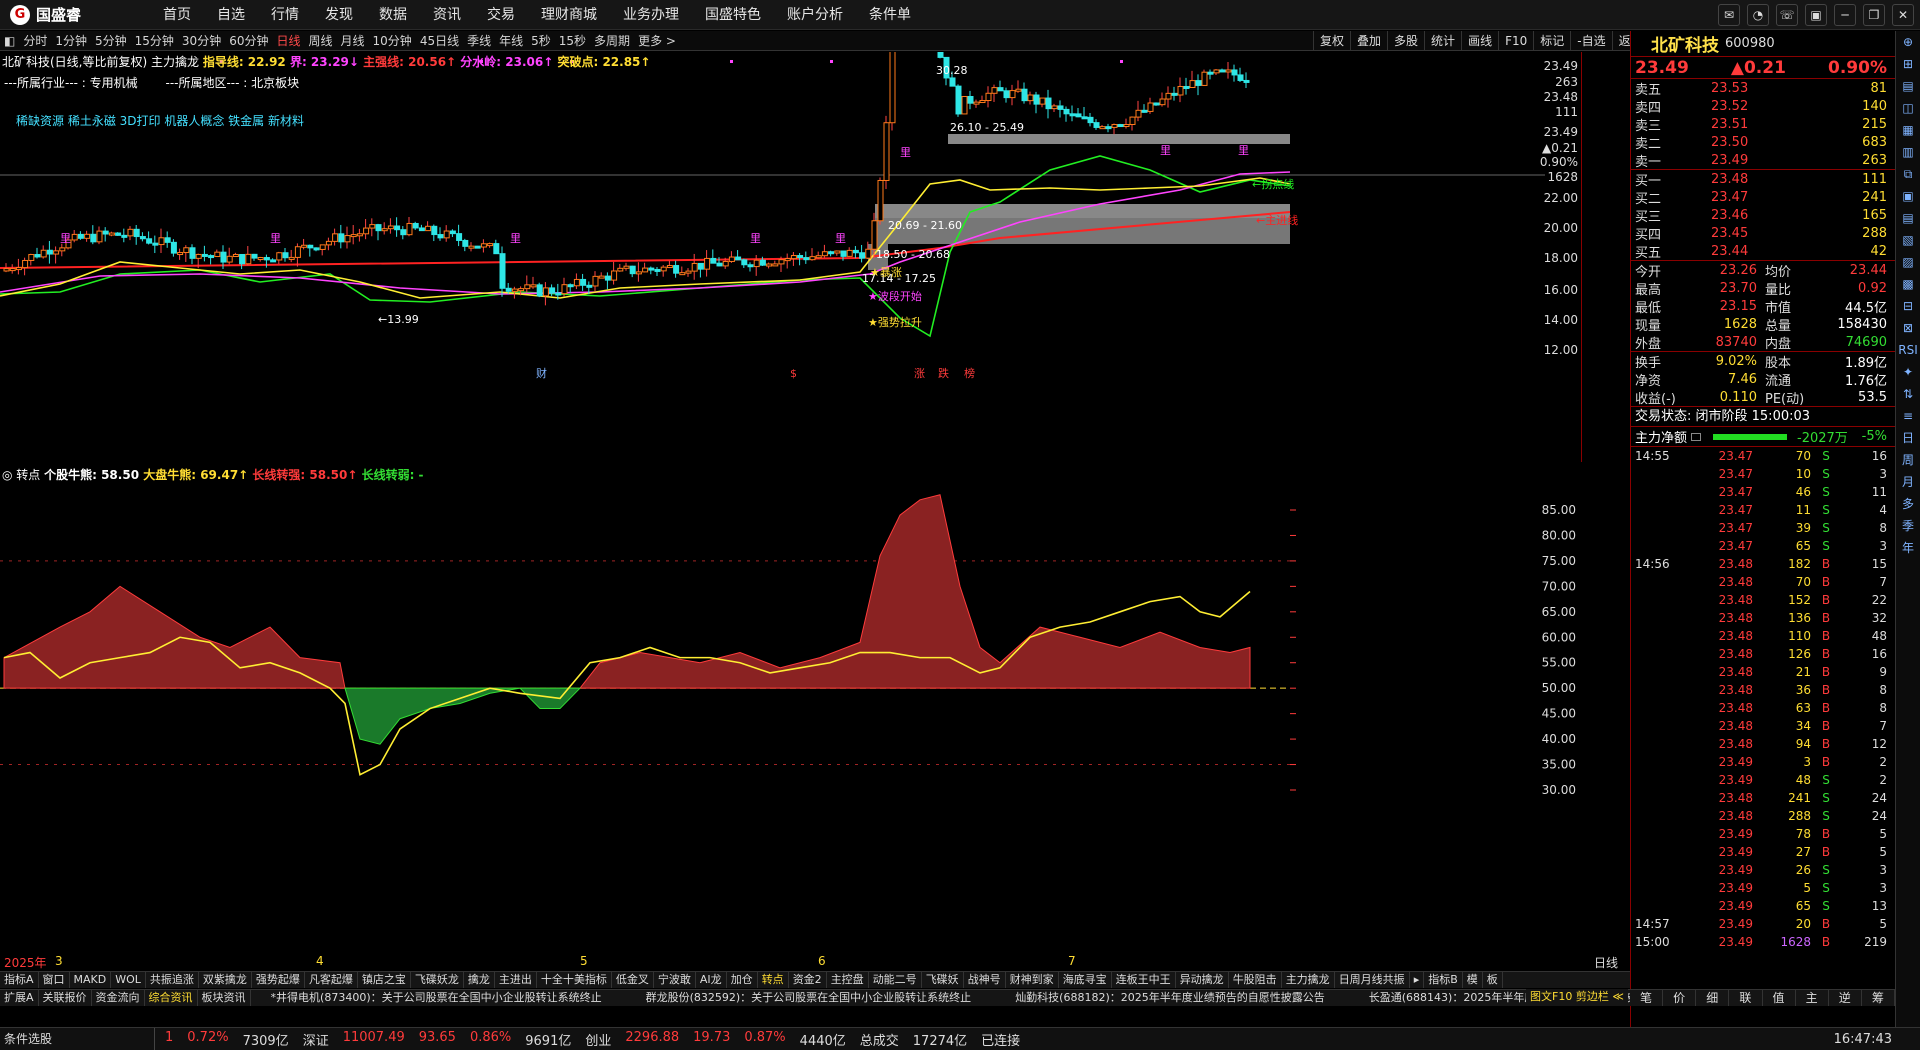 Image resolution: width=1920 pixels, height=1050 pixels. Describe the element at coordinates (1908, 218) in the screenshot. I see `side-tool-icon: ▤` at that location.